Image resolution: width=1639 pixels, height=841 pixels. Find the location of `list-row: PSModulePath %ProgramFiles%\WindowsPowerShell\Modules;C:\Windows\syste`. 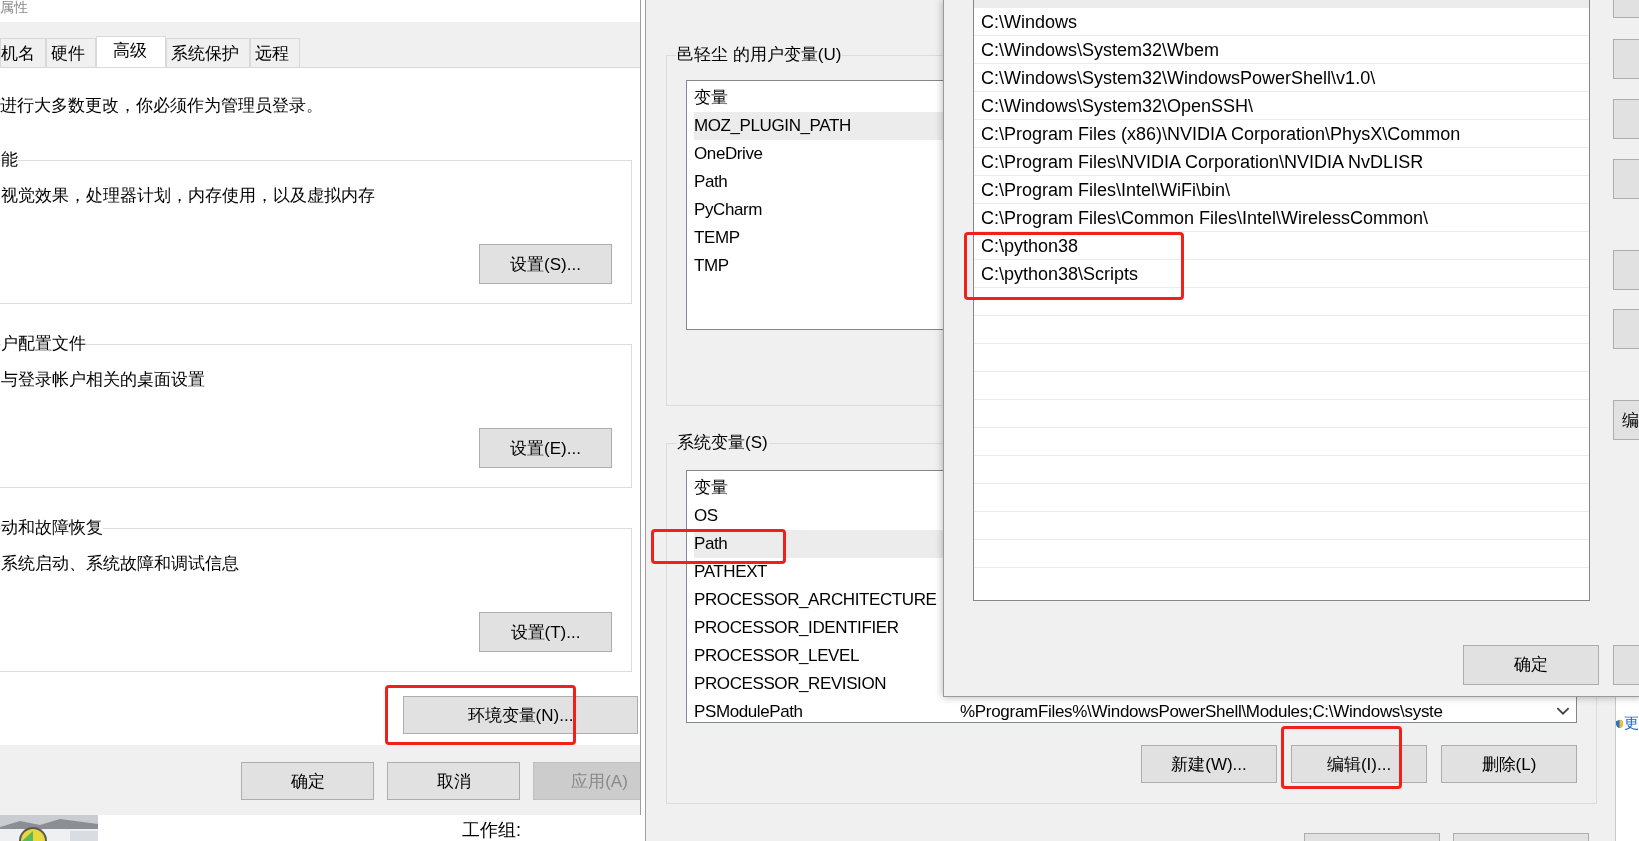

list-row: PSModulePath %ProgramFiles%\WindowsPowerShell\Modules;C:\Windows\syste is located at coordinates (1135, 712).